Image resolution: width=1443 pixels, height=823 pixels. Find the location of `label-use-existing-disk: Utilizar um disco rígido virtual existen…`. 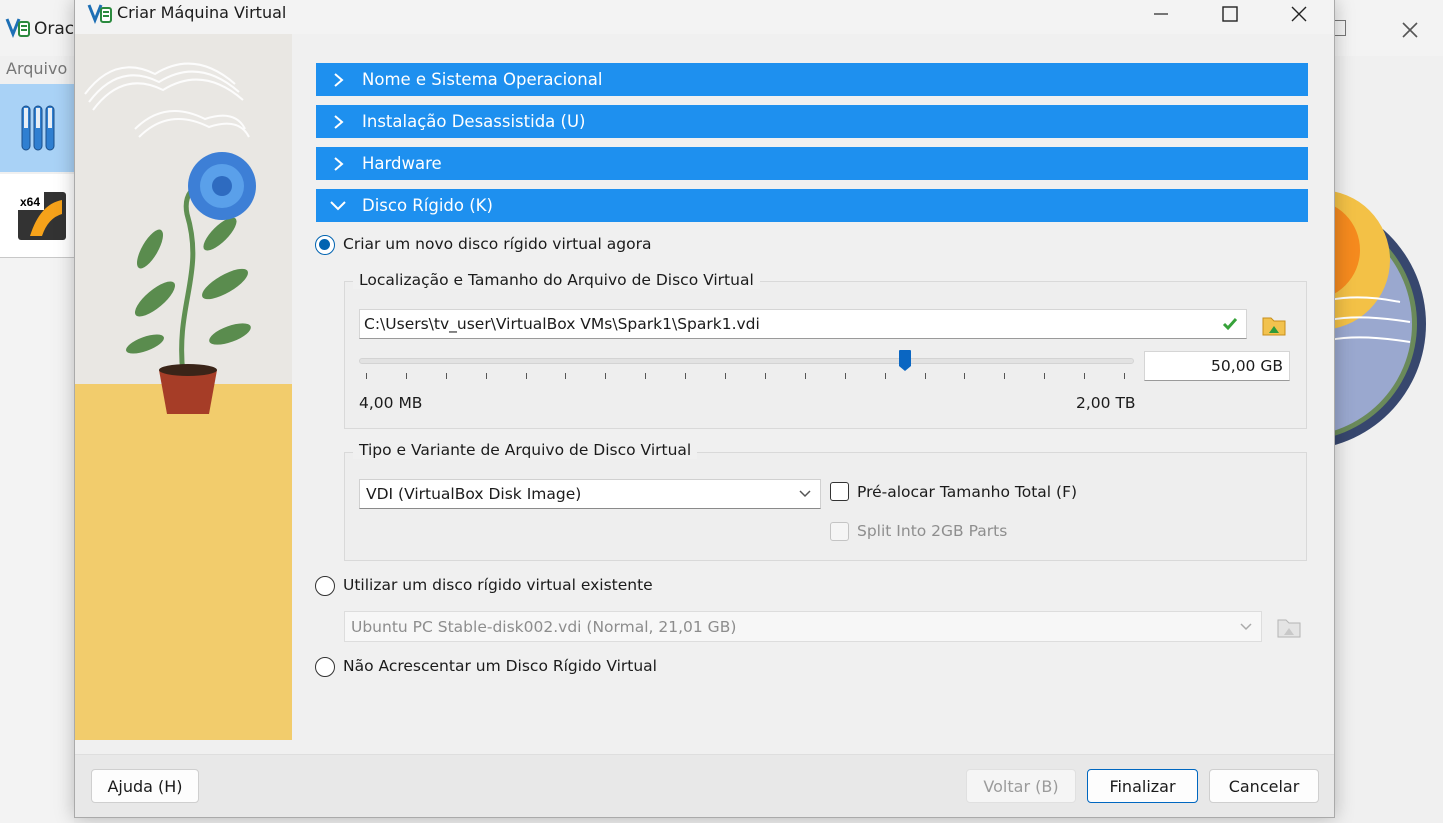

label-use-existing-disk: Utilizar um disco rígido virtual existen… is located at coordinates (498, 585).